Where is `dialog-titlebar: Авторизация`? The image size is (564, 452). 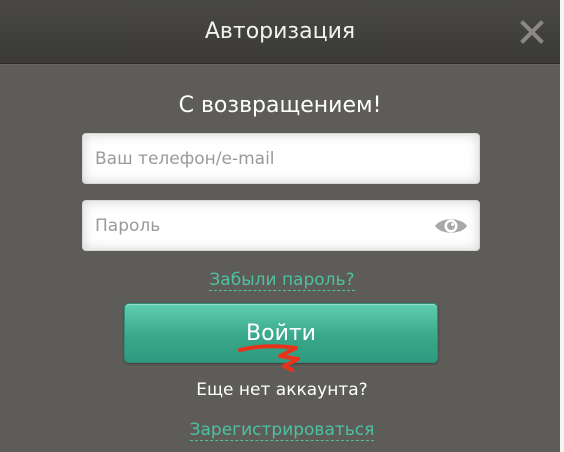
dialog-titlebar: Авторизация is located at coordinates (280, 32).